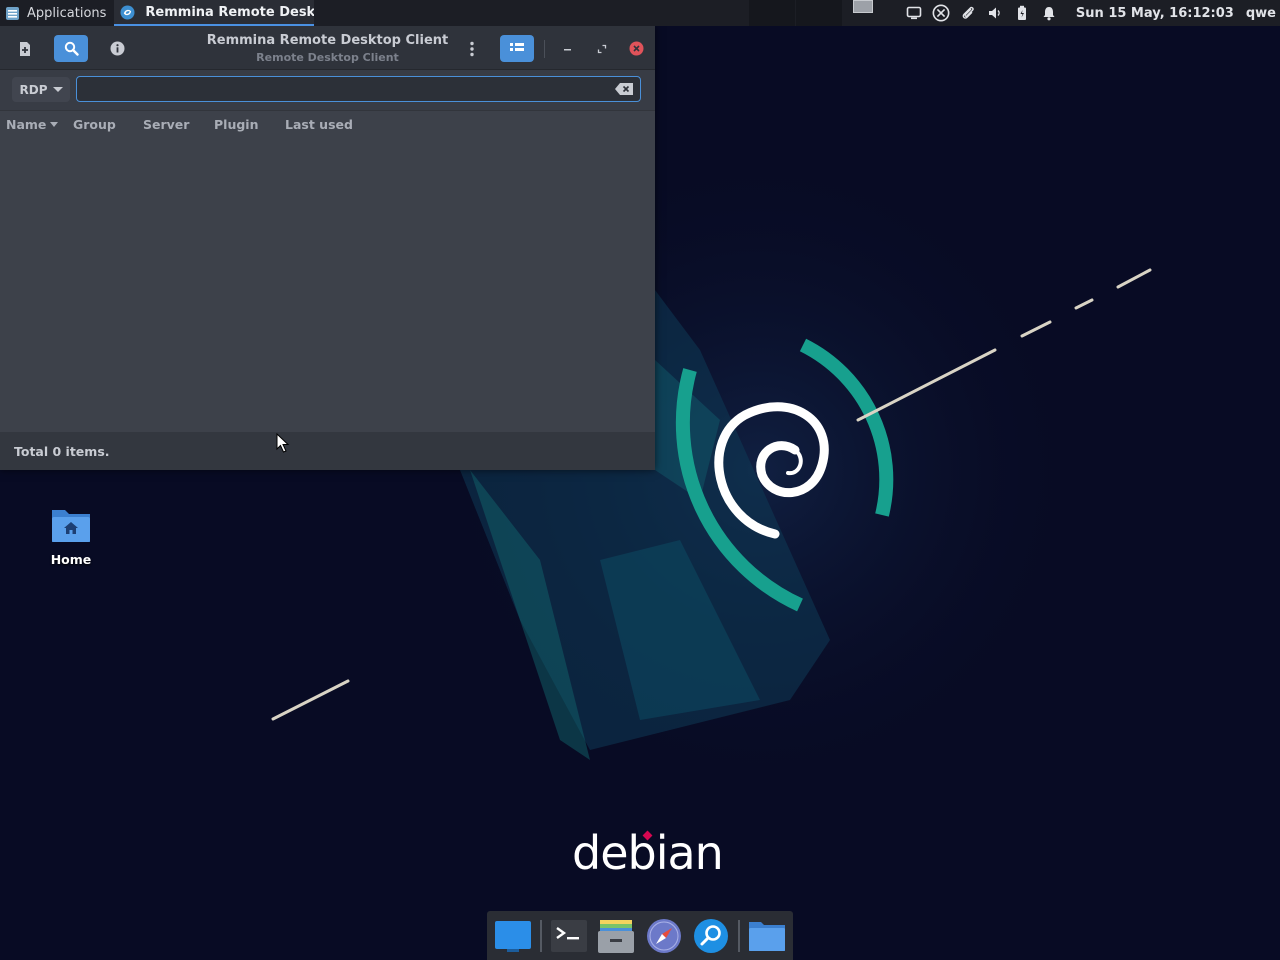  I want to click on file-cabinet-icon, so click(616, 936).